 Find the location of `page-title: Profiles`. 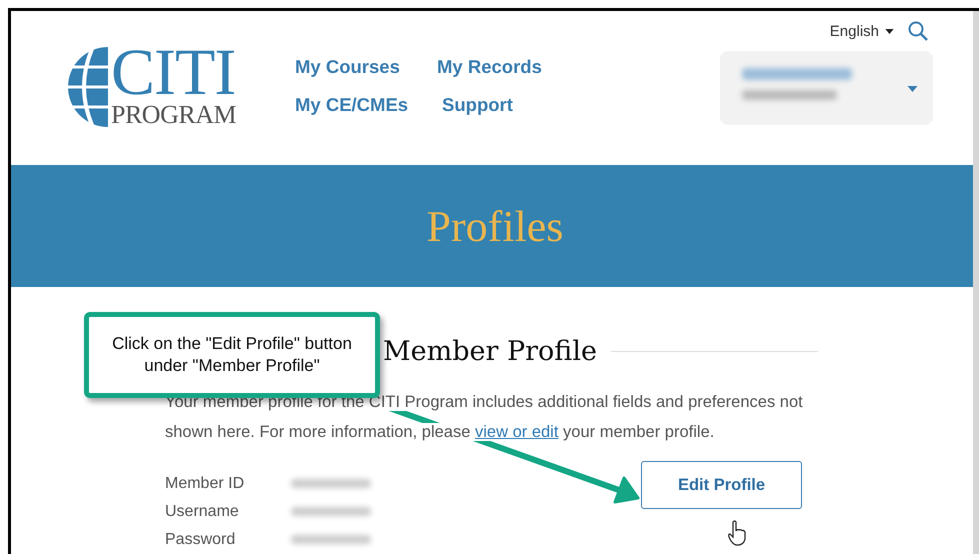

page-title: Profiles is located at coordinates (495, 226).